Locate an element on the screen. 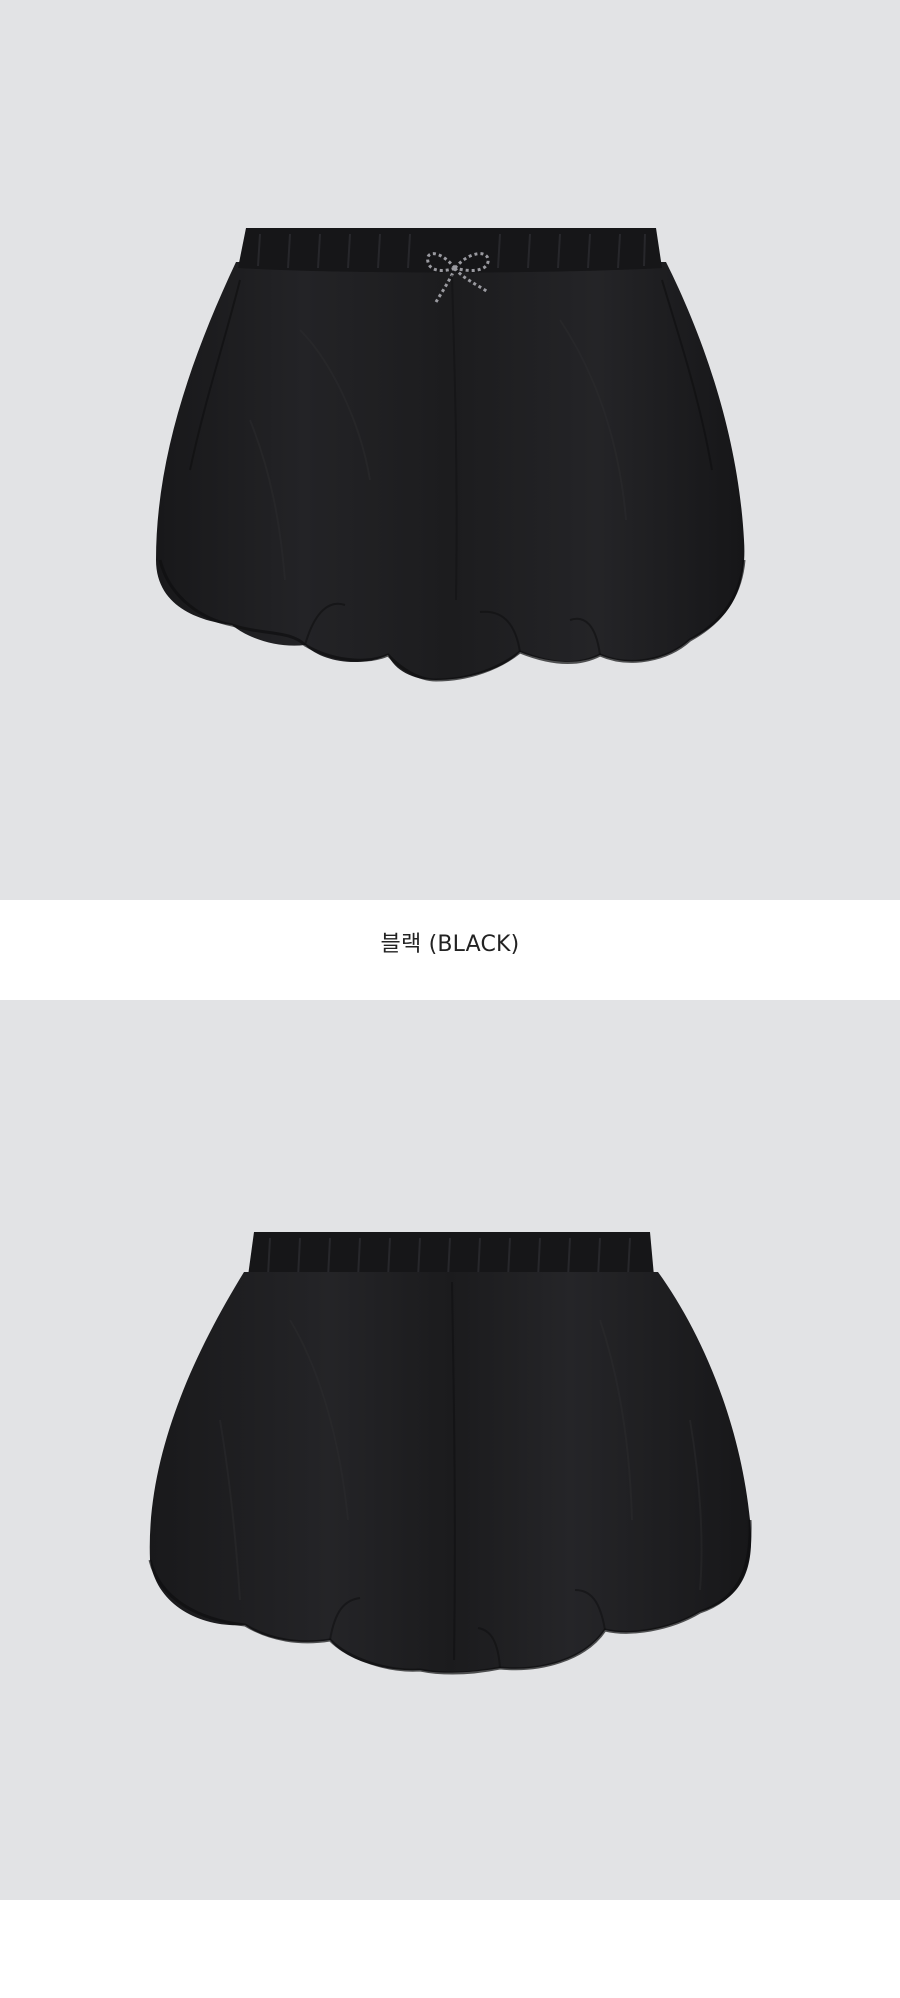 Image resolution: width=900 pixels, height=1998 pixels. caption-band: 블랙 (BLACK) is located at coordinates (450, 950).